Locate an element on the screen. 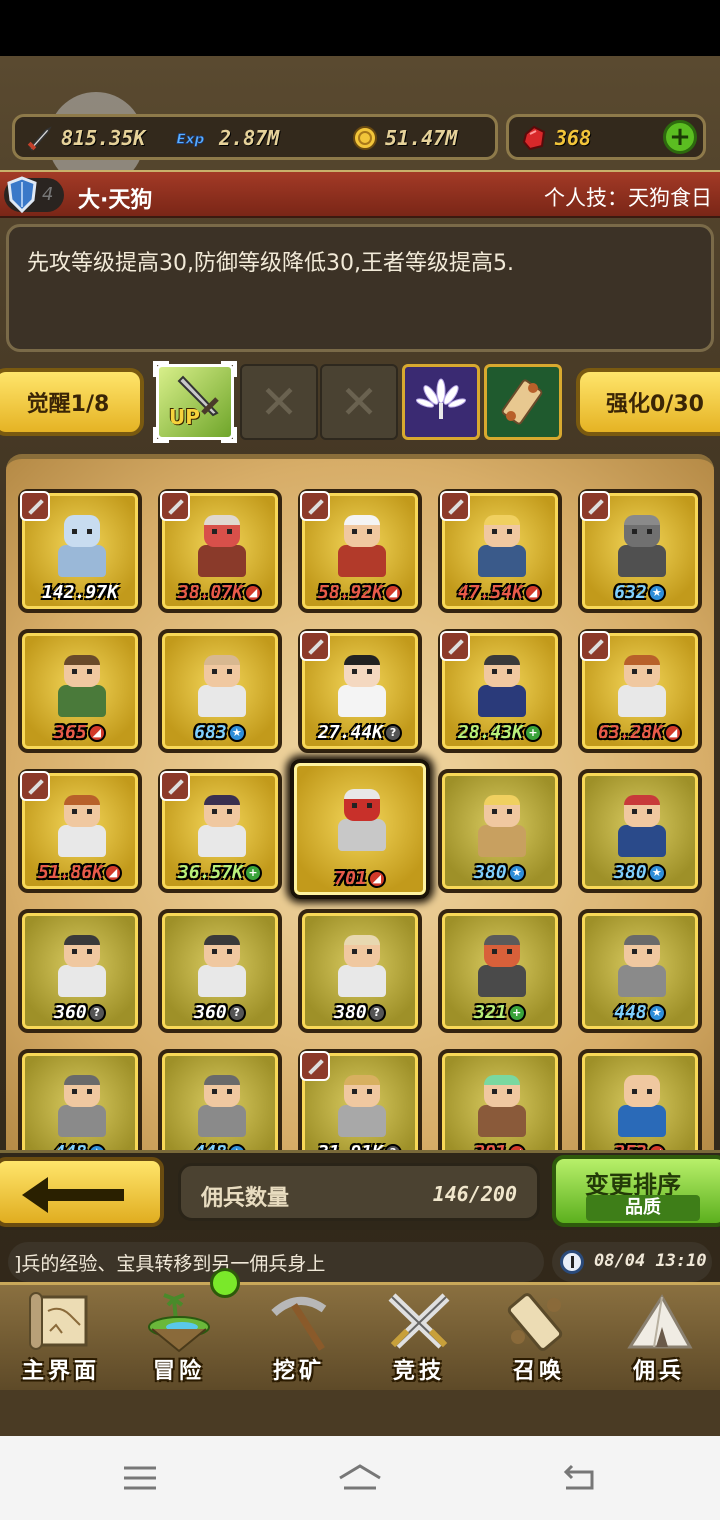  mercenary-card: 291◢ is located at coordinates (500, 1099).